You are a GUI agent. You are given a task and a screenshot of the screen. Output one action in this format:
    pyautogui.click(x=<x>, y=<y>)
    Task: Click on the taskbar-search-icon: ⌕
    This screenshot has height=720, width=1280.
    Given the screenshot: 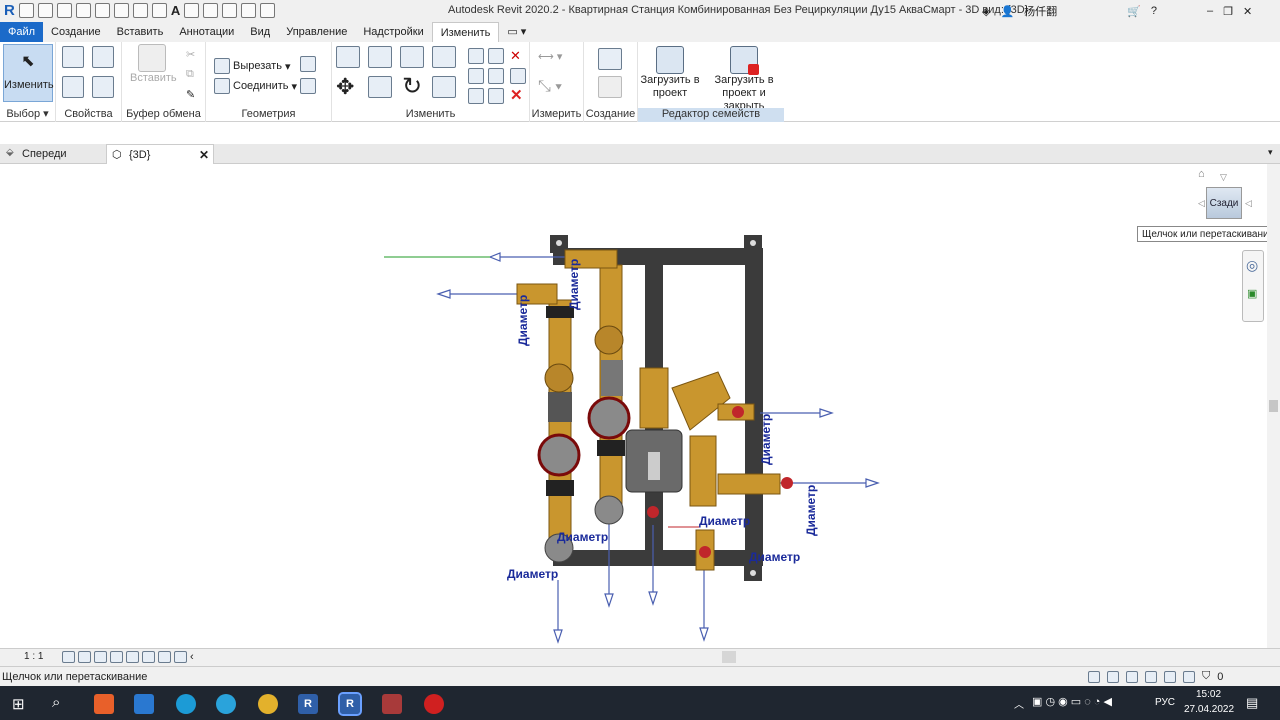 What is the action you would take?
    pyautogui.click(x=56, y=702)
    